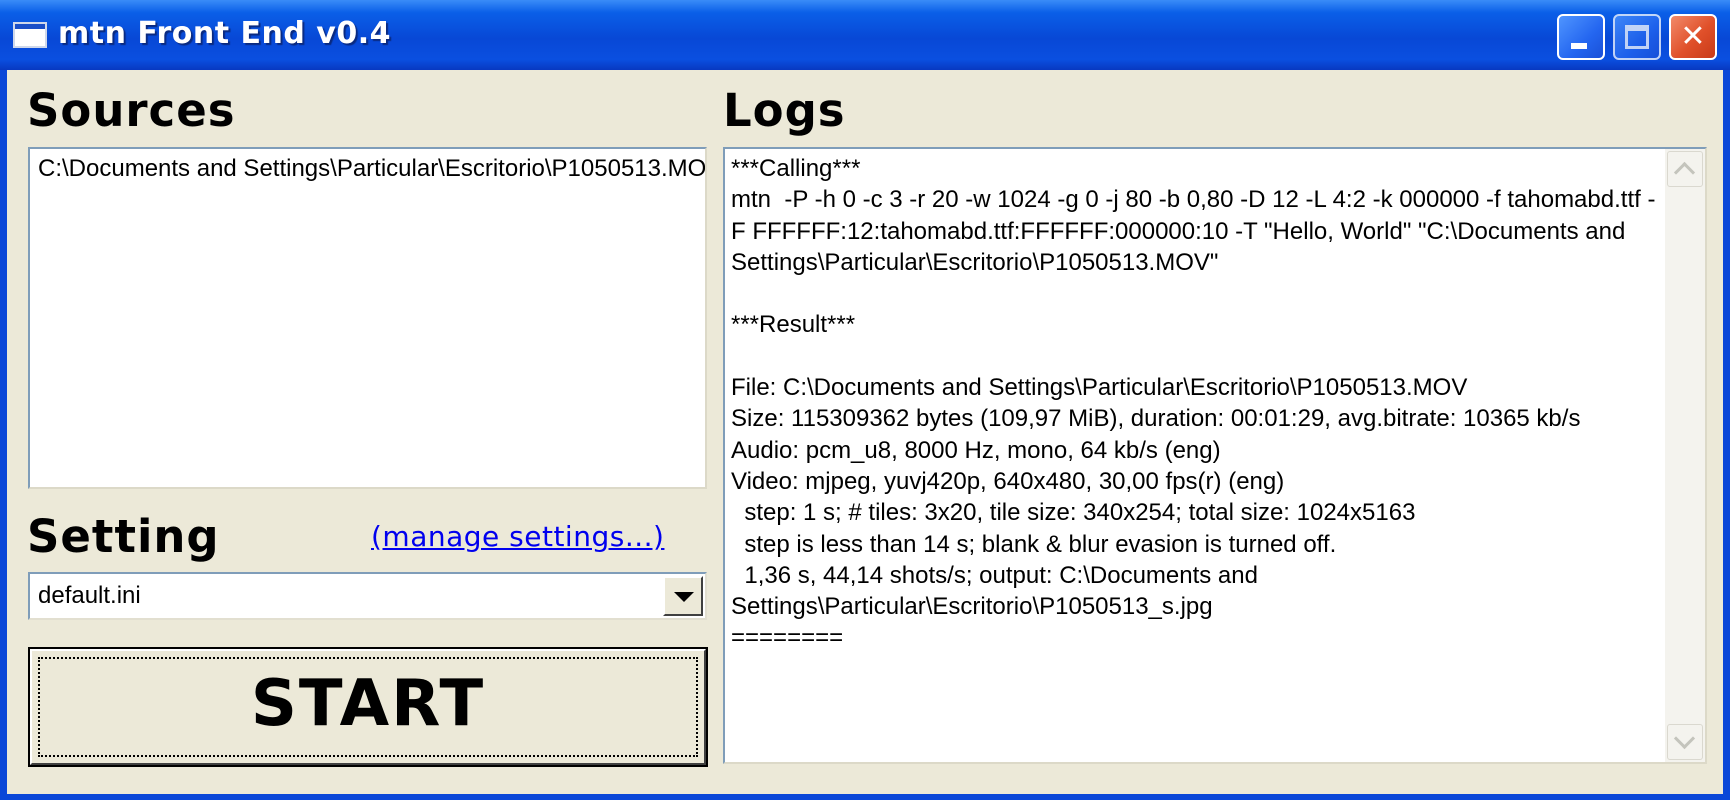  I want to click on sources-heading: Sources, so click(131, 110).